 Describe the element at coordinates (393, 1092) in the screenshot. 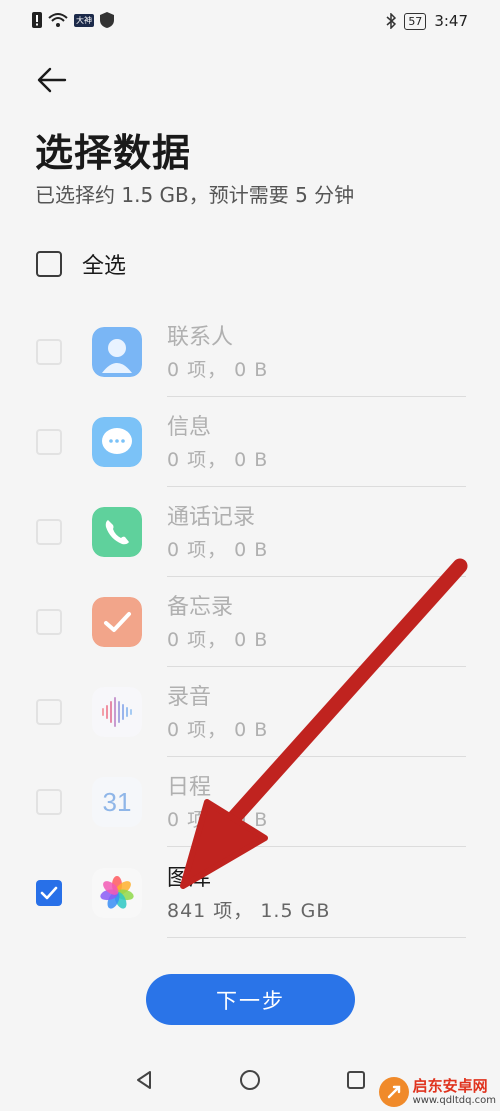

I see `watermark-icon` at that location.